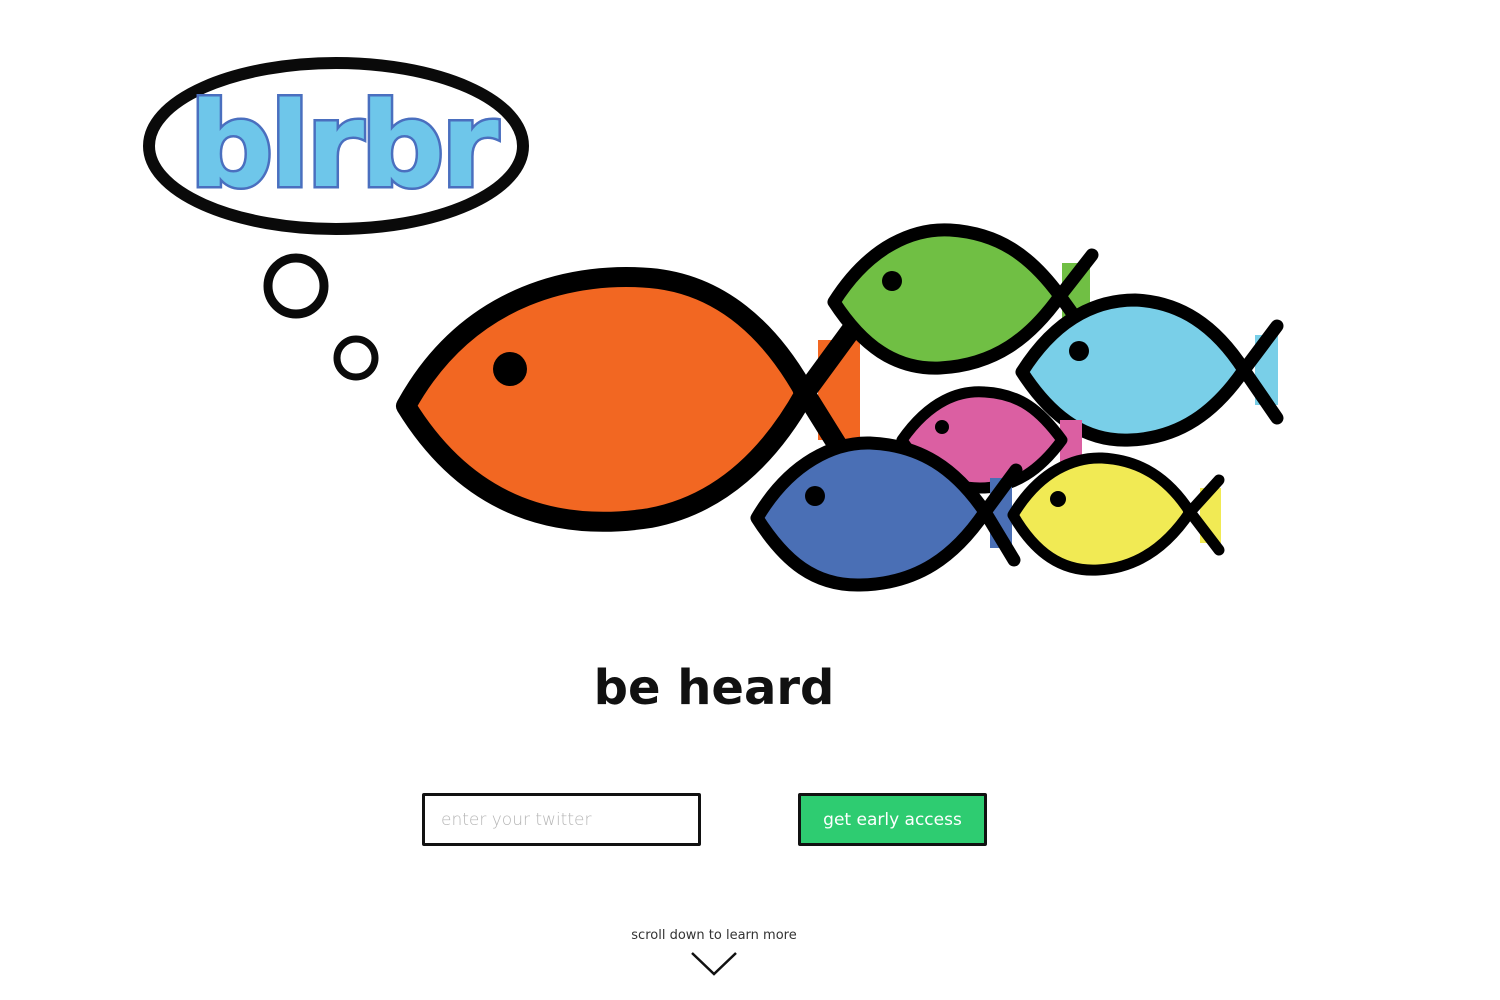 Image resolution: width=1500 pixels, height=1000 pixels. What do you see at coordinates (1149, 370) in the screenshot?
I see `light-blue-fish` at bounding box center [1149, 370].